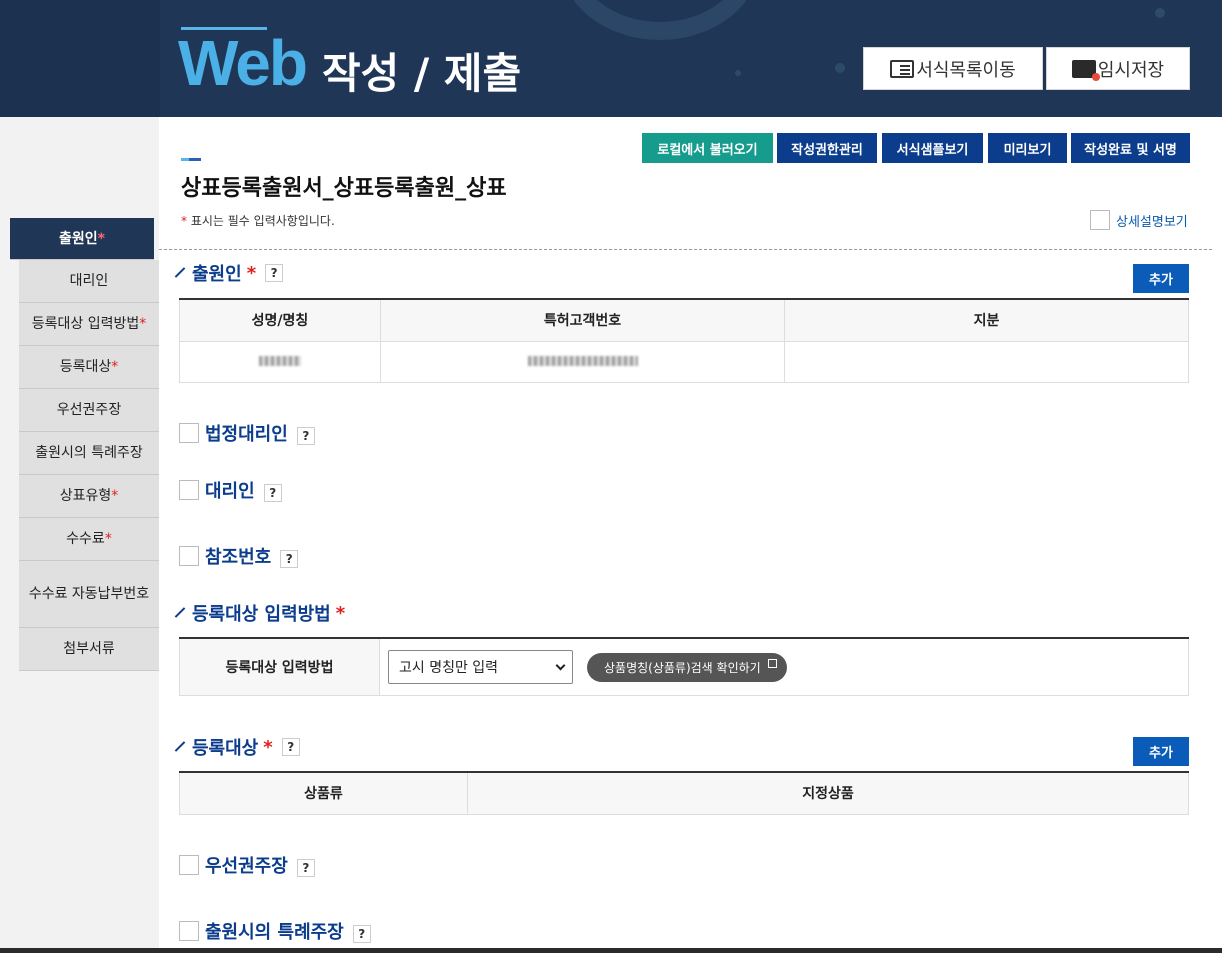 This screenshot has height=953, width=1222. What do you see at coordinates (189, 931) in the screenshot?
I see `special-claim-checkbox` at bounding box center [189, 931].